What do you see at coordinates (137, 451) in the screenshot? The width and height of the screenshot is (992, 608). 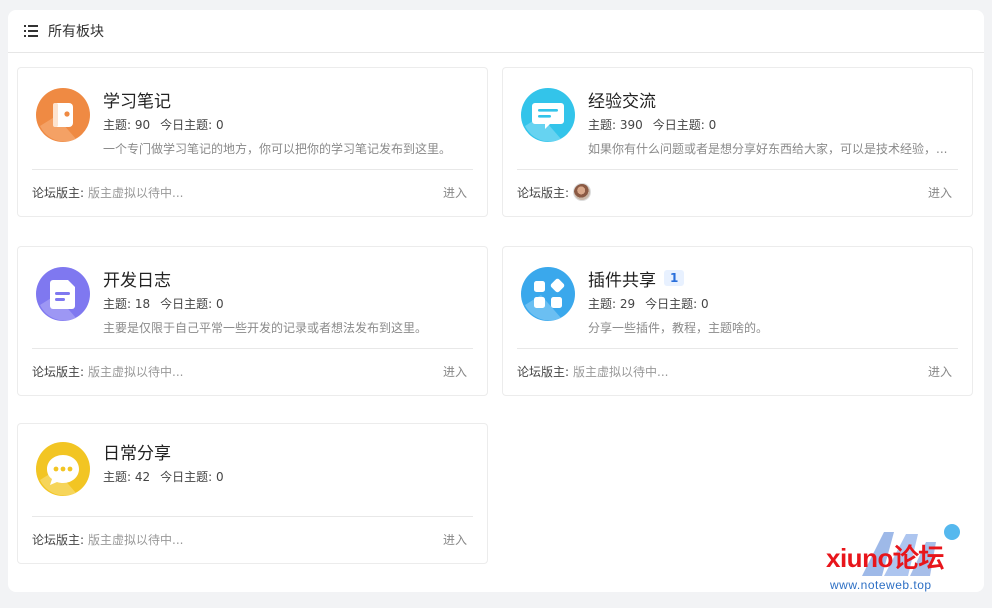 I see `board-name: 日常分享` at bounding box center [137, 451].